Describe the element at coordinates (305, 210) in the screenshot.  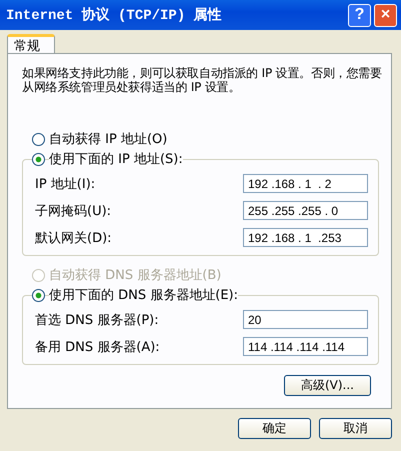
I see `ip-input-field: 255 .255 .255 . 0` at that location.